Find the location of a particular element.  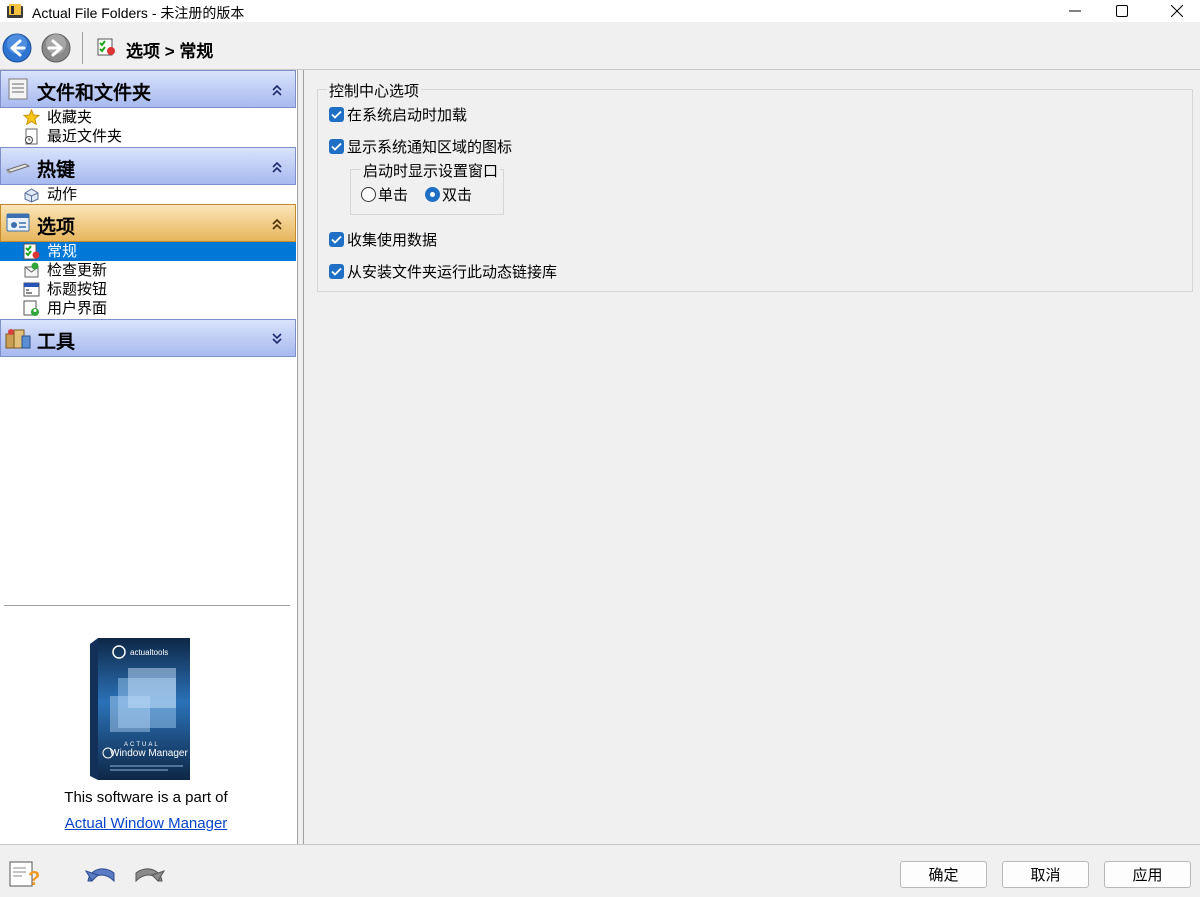

group-header-files-folders: 文件和文件夹 is located at coordinates (148, 89).